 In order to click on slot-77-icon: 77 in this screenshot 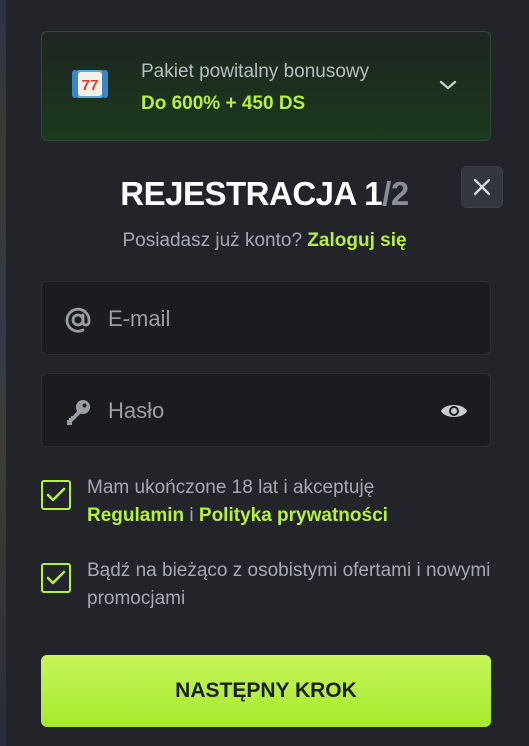, I will do `click(90, 84)`.